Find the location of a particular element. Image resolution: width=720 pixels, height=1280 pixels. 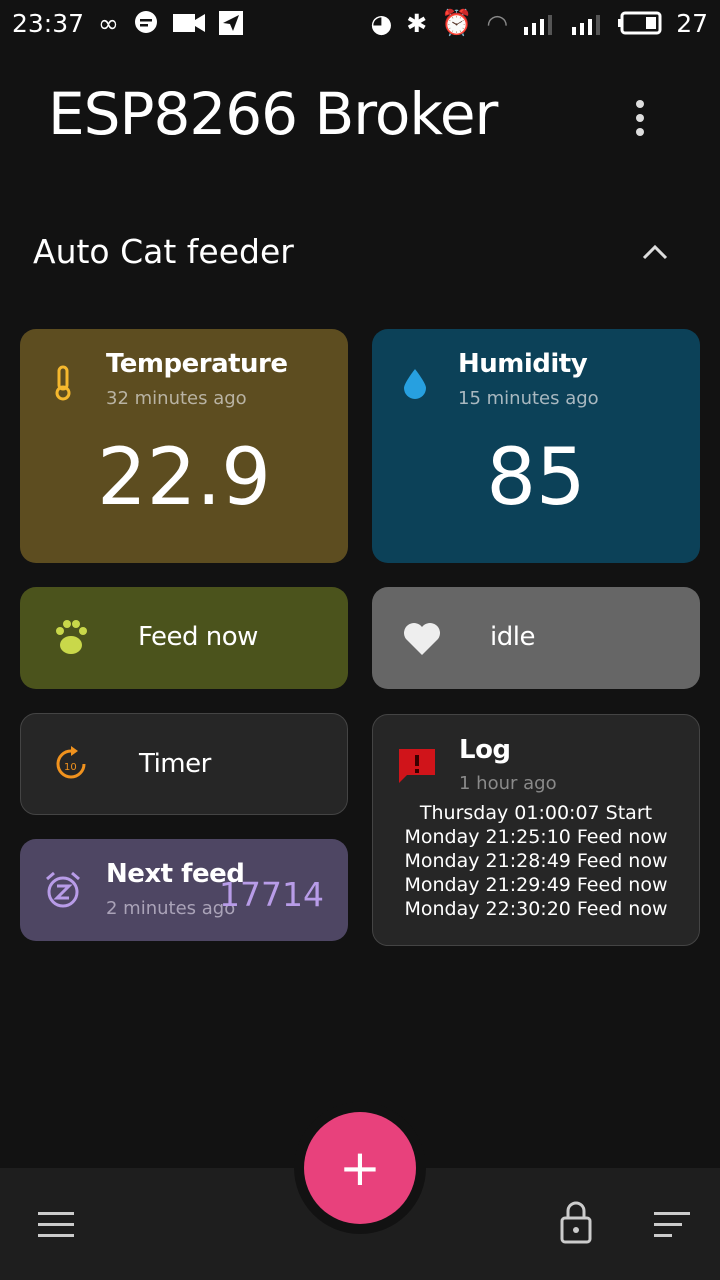

humidity-tile: Humidity 15 minutes ago 85 is located at coordinates (536, 446).